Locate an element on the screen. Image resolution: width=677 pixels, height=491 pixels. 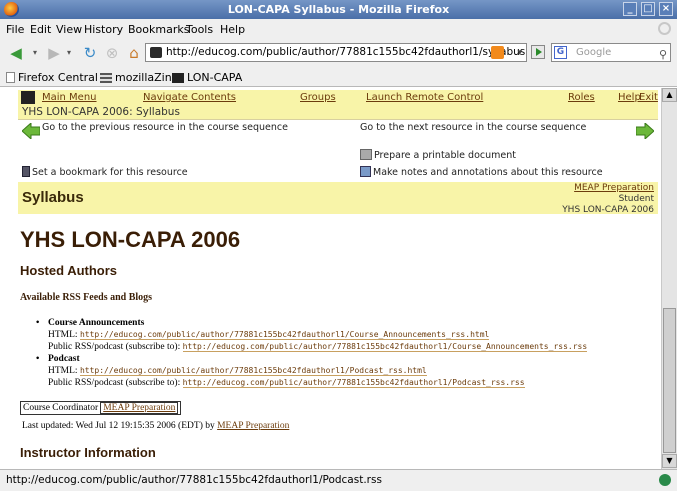
launch-remote-control-link: Launch Remote Control is located at coordinates (424, 97).